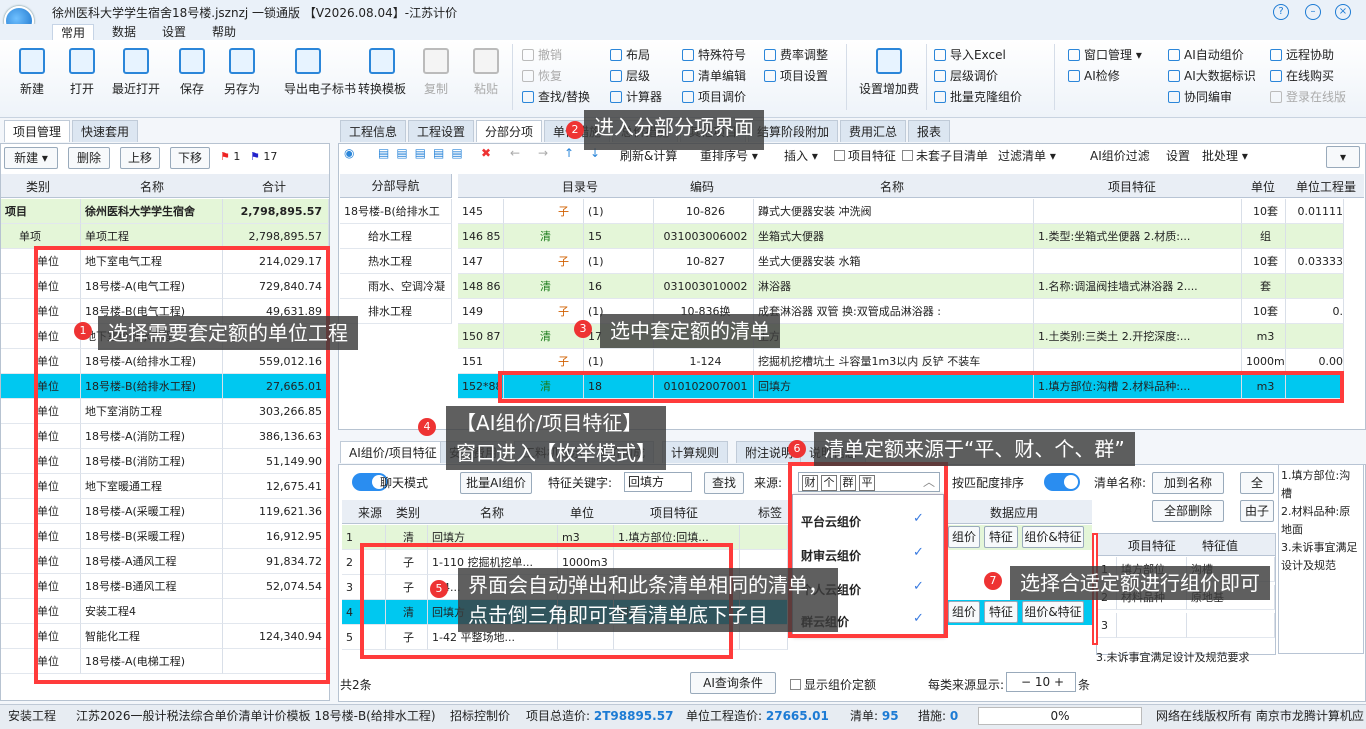 The width and height of the screenshot is (1366, 729). What do you see at coordinates (165, 486) in the screenshot?
I see `tree-row: 单位 地下室暖通工程 12,675.41` at bounding box center [165, 486].